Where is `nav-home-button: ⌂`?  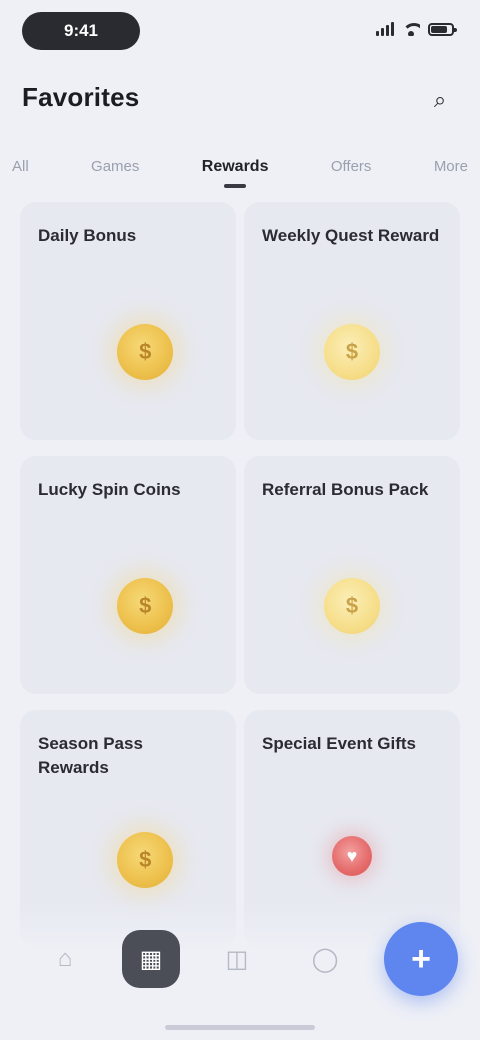 nav-home-button: ⌂ is located at coordinates (65, 959).